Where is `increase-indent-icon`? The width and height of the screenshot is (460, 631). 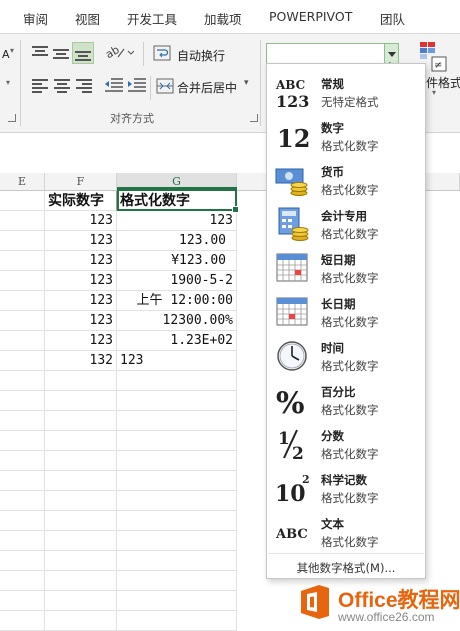
increase-indent-icon is located at coordinates (137, 86).